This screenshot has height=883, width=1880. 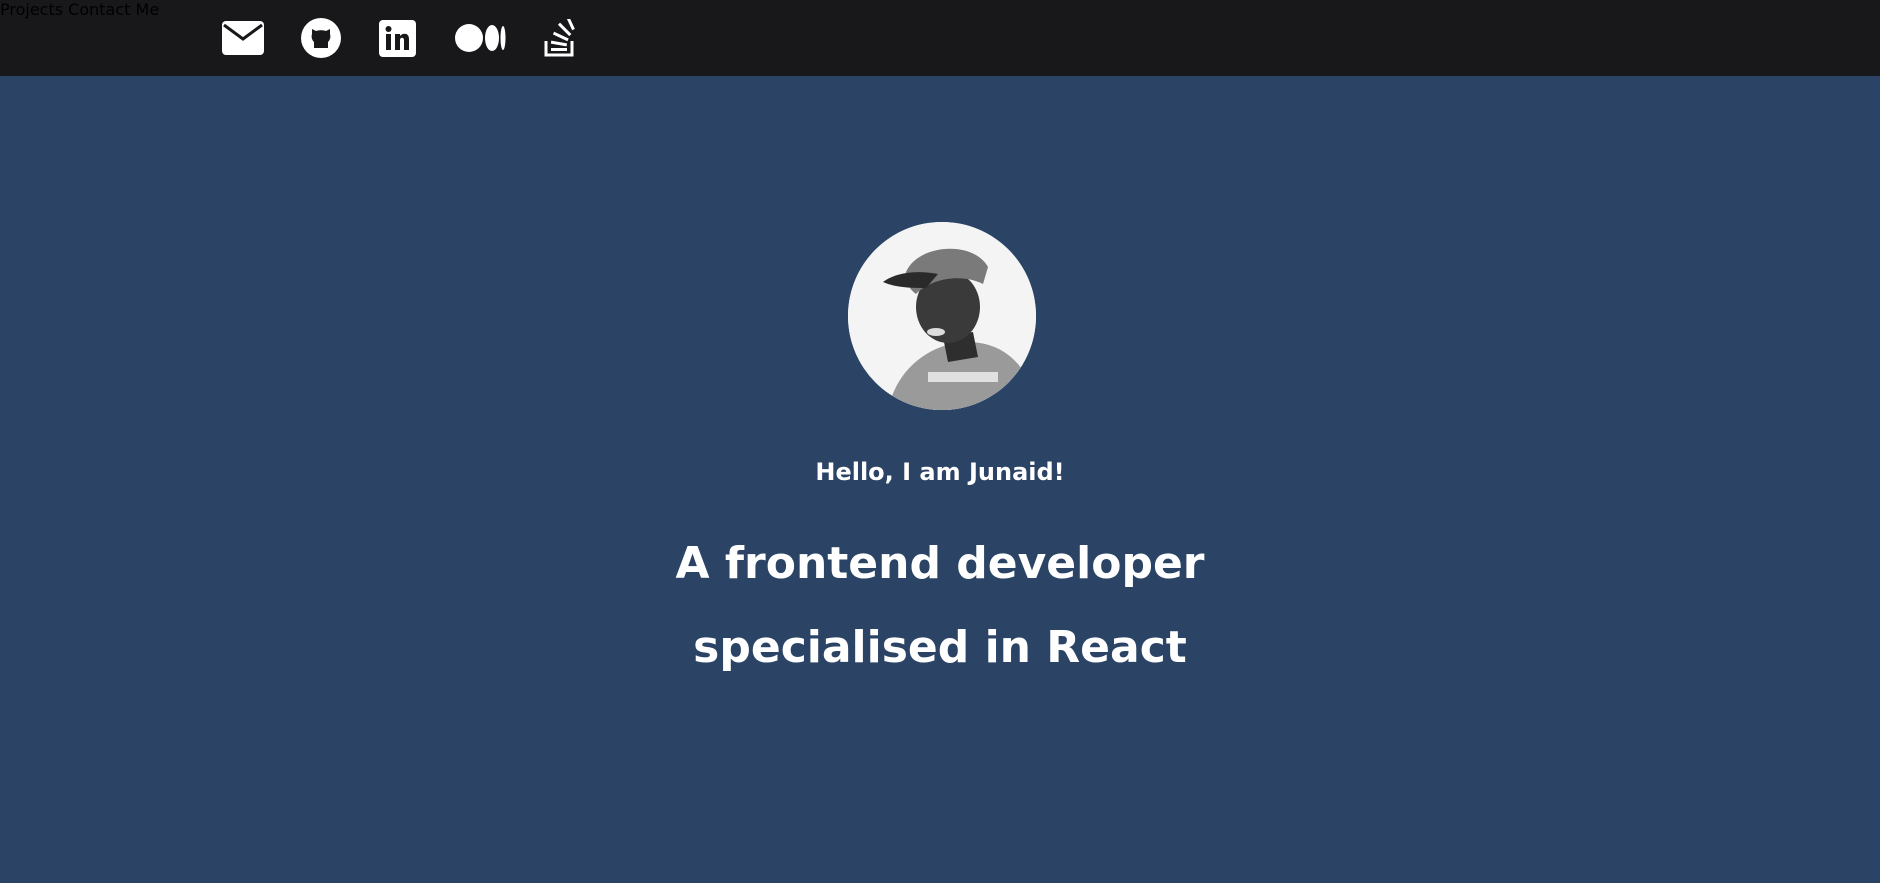 I want to click on stackoverflow-icon, so click(x=560, y=38).